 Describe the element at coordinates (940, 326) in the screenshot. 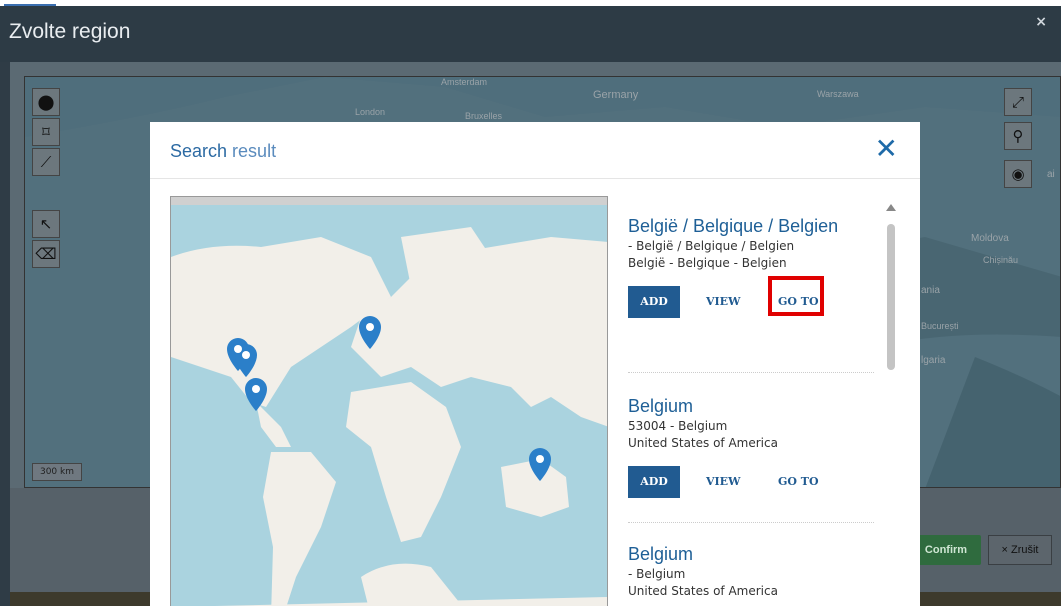

I see `map-label: București` at that location.